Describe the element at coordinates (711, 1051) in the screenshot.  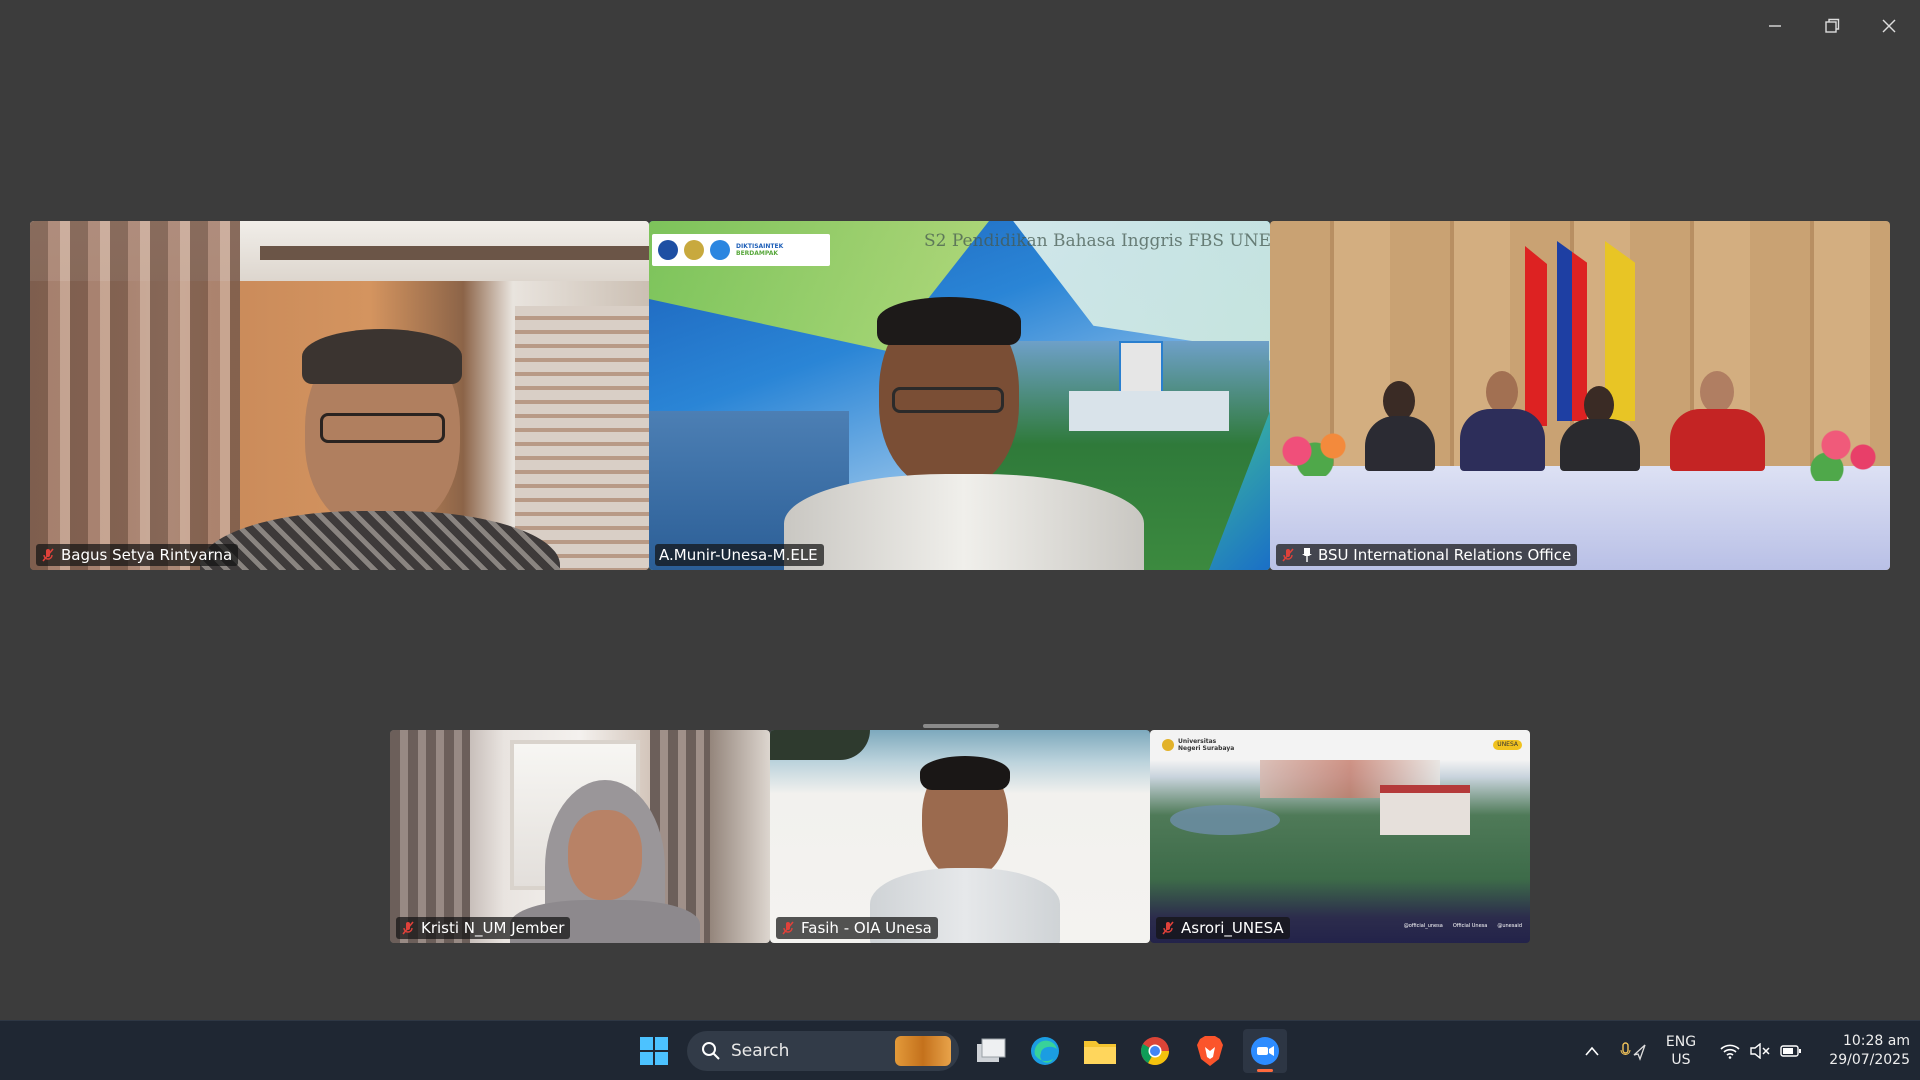
I see `search-icon` at that location.